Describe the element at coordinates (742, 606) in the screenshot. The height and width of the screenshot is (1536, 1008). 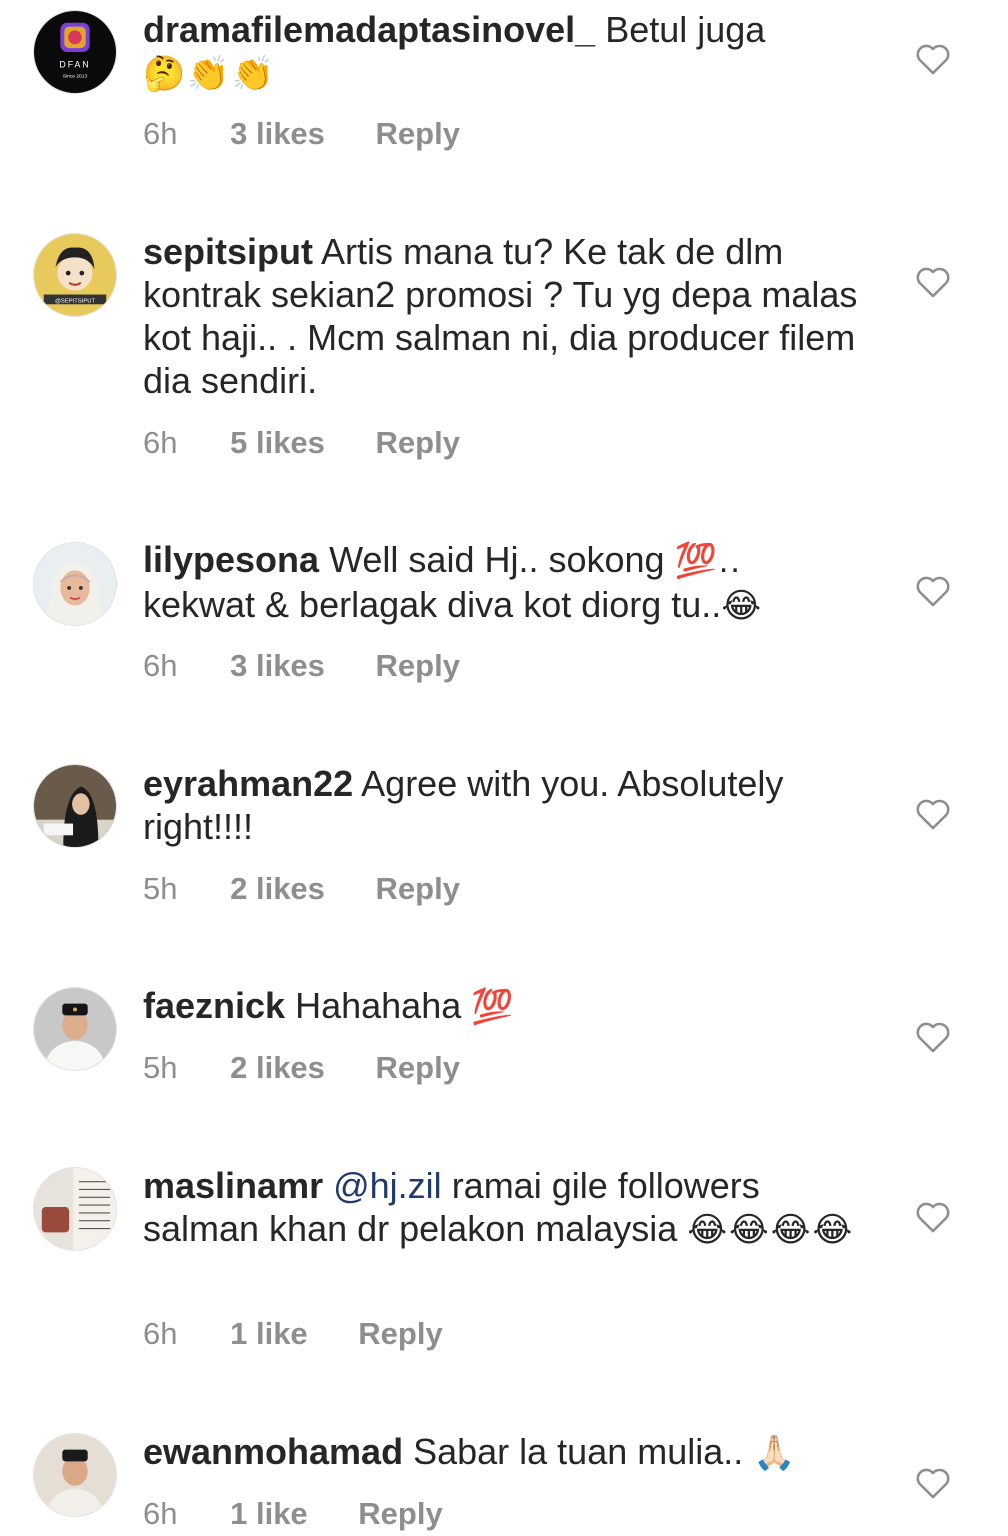
I see `comment-emoji-tail: 😂` at that location.